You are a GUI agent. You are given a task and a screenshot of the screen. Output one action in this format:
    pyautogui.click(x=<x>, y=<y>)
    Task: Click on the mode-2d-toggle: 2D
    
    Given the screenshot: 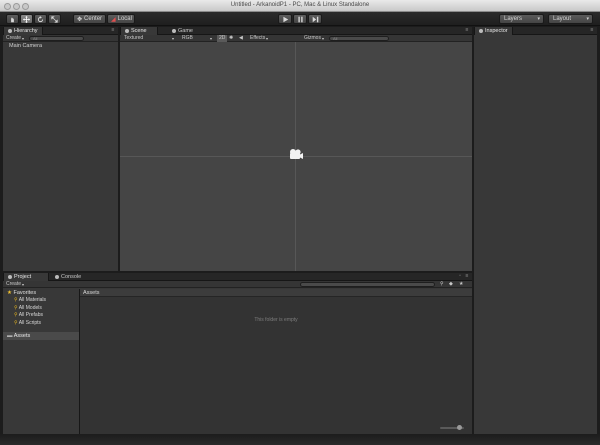 What is the action you would take?
    pyautogui.click(x=222, y=38)
    